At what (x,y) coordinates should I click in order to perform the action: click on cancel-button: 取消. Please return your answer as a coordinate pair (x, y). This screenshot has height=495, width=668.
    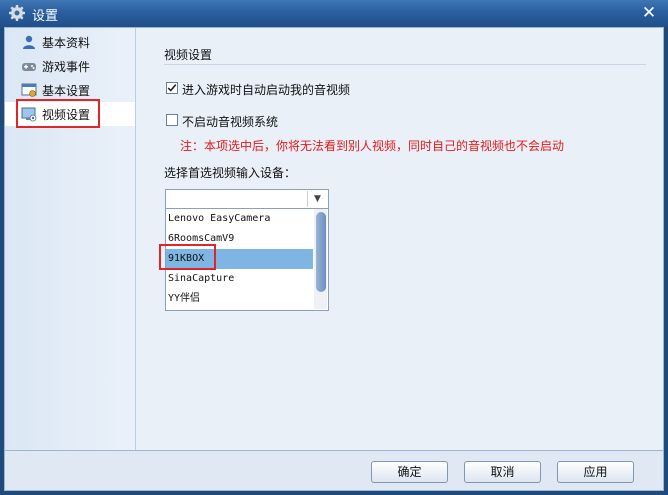
    Looking at the image, I should click on (502, 472).